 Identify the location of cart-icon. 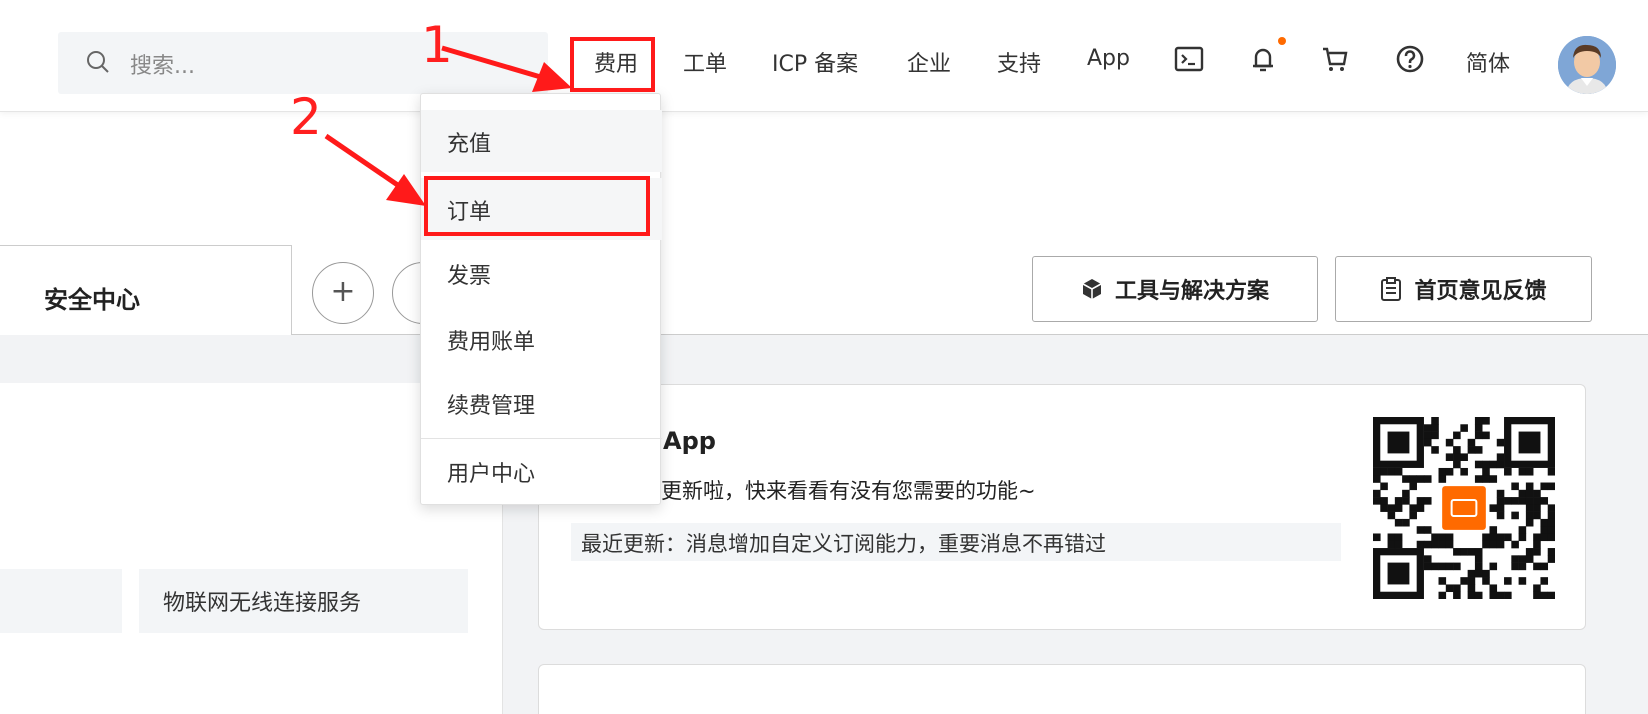
(1335, 59).